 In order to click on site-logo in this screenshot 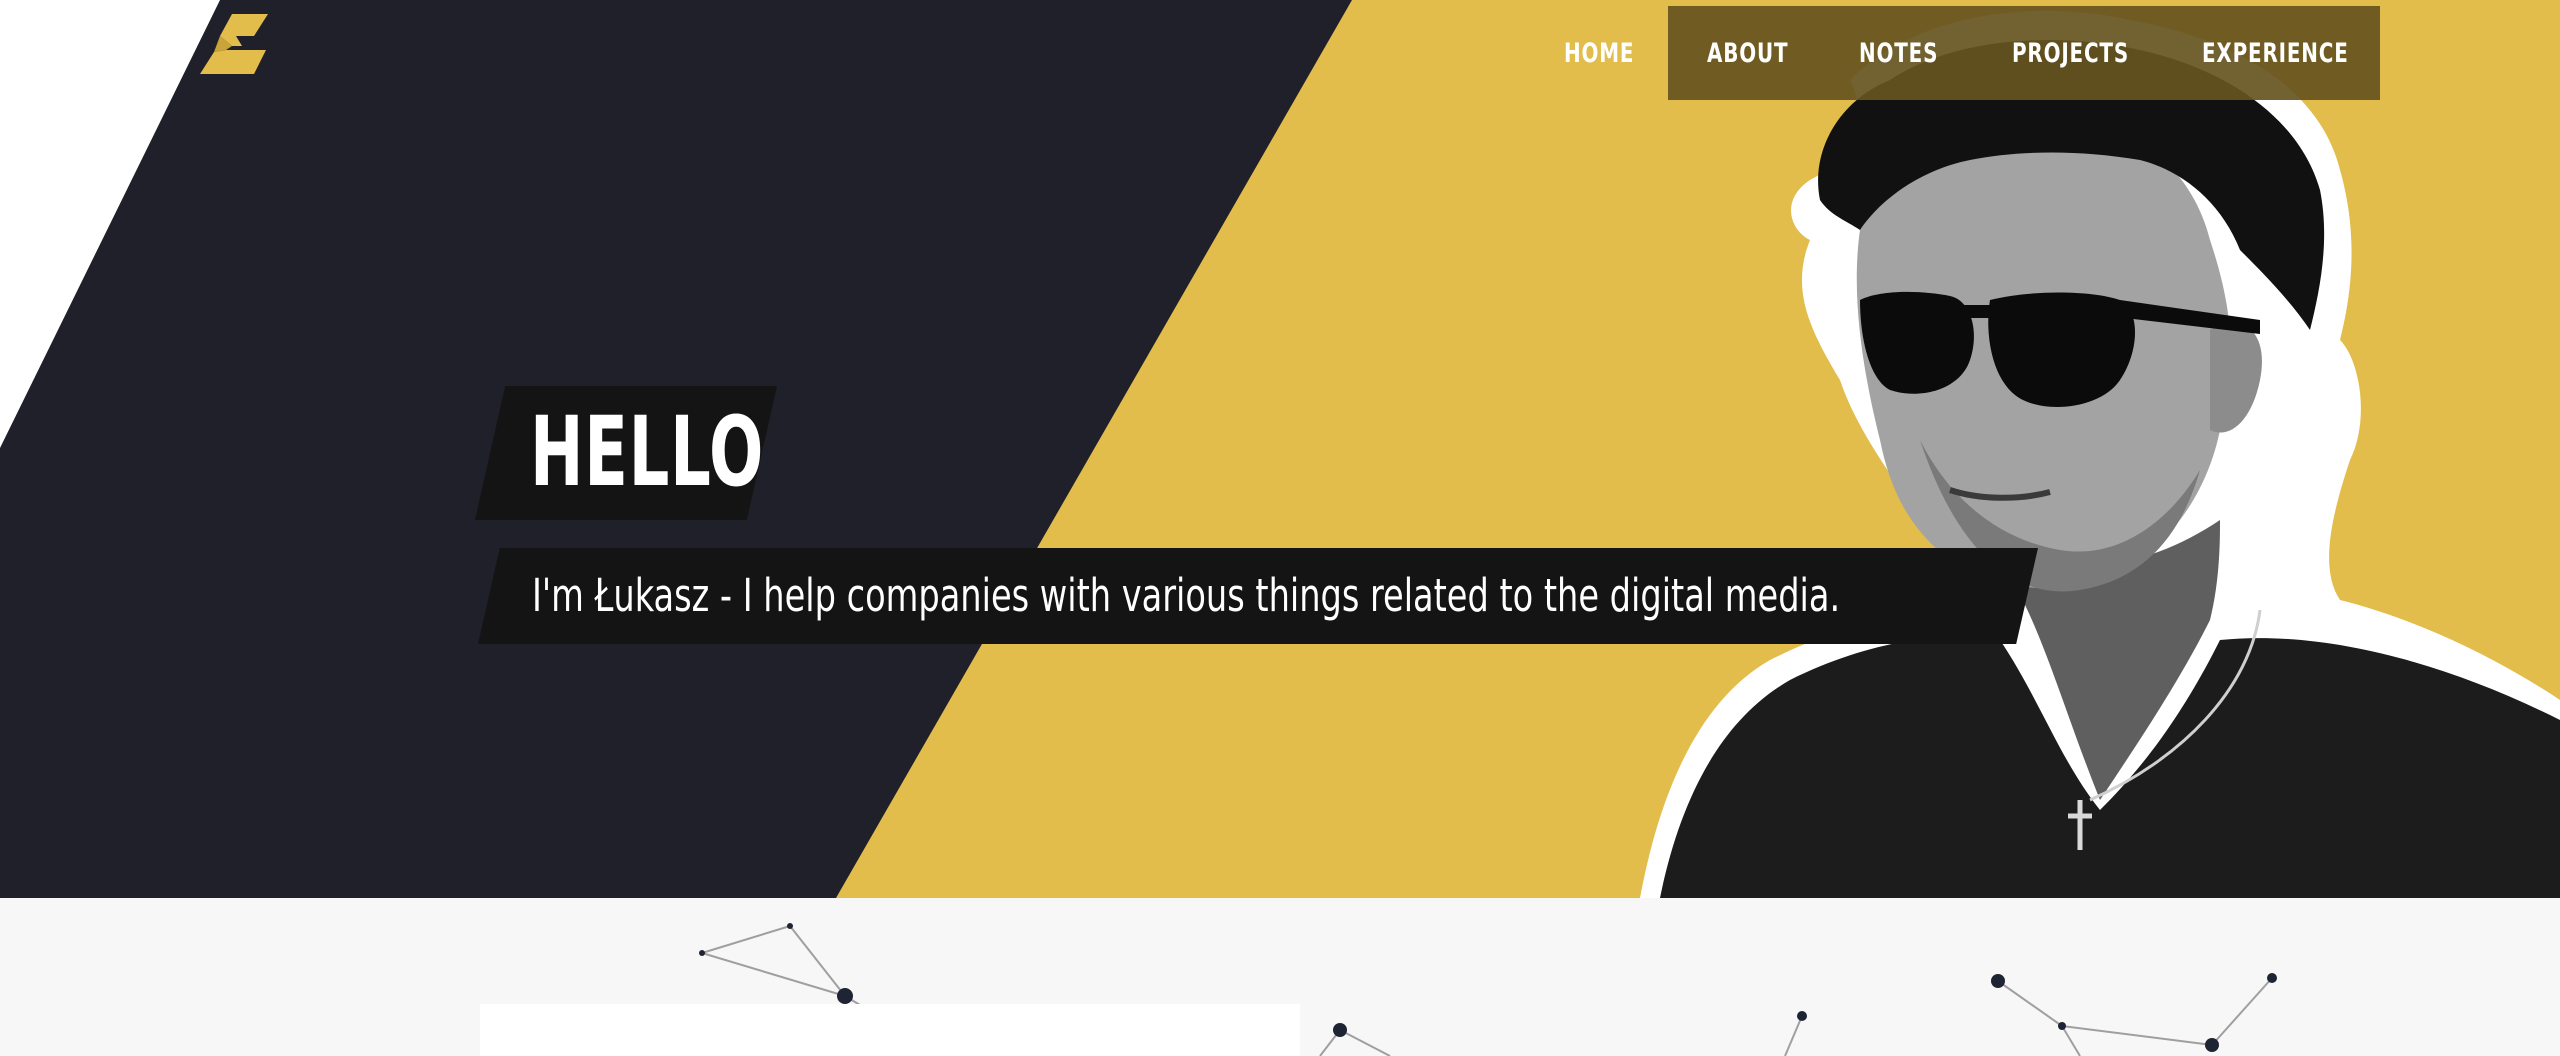, I will do `click(232, 47)`.